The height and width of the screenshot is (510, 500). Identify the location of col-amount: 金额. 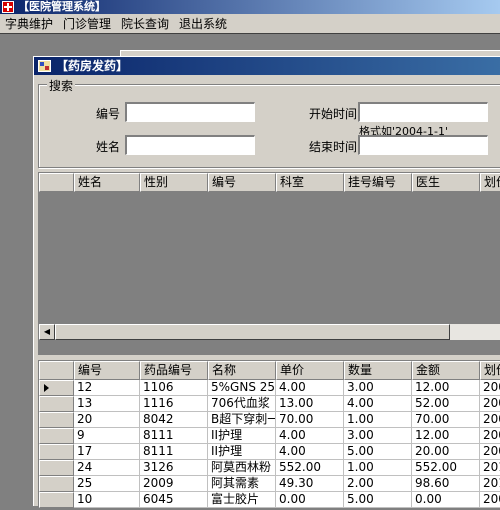
(446, 370).